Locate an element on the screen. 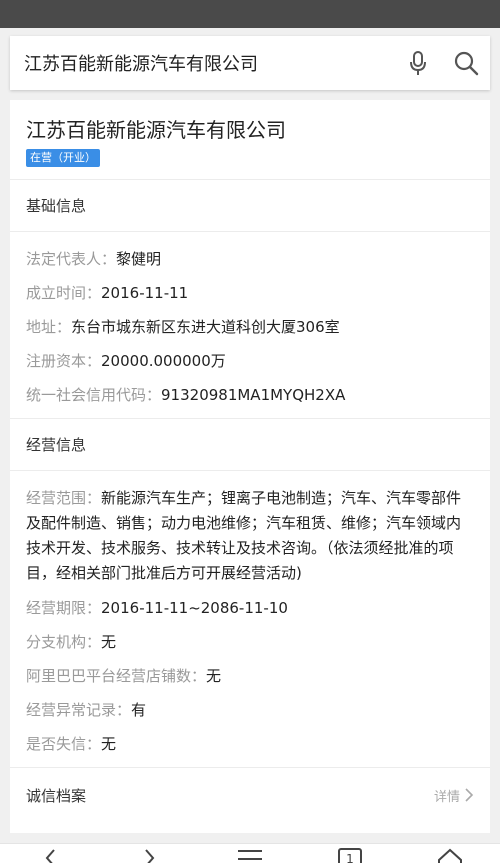 The image size is (500, 863). forward-button is located at coordinates (150, 853).